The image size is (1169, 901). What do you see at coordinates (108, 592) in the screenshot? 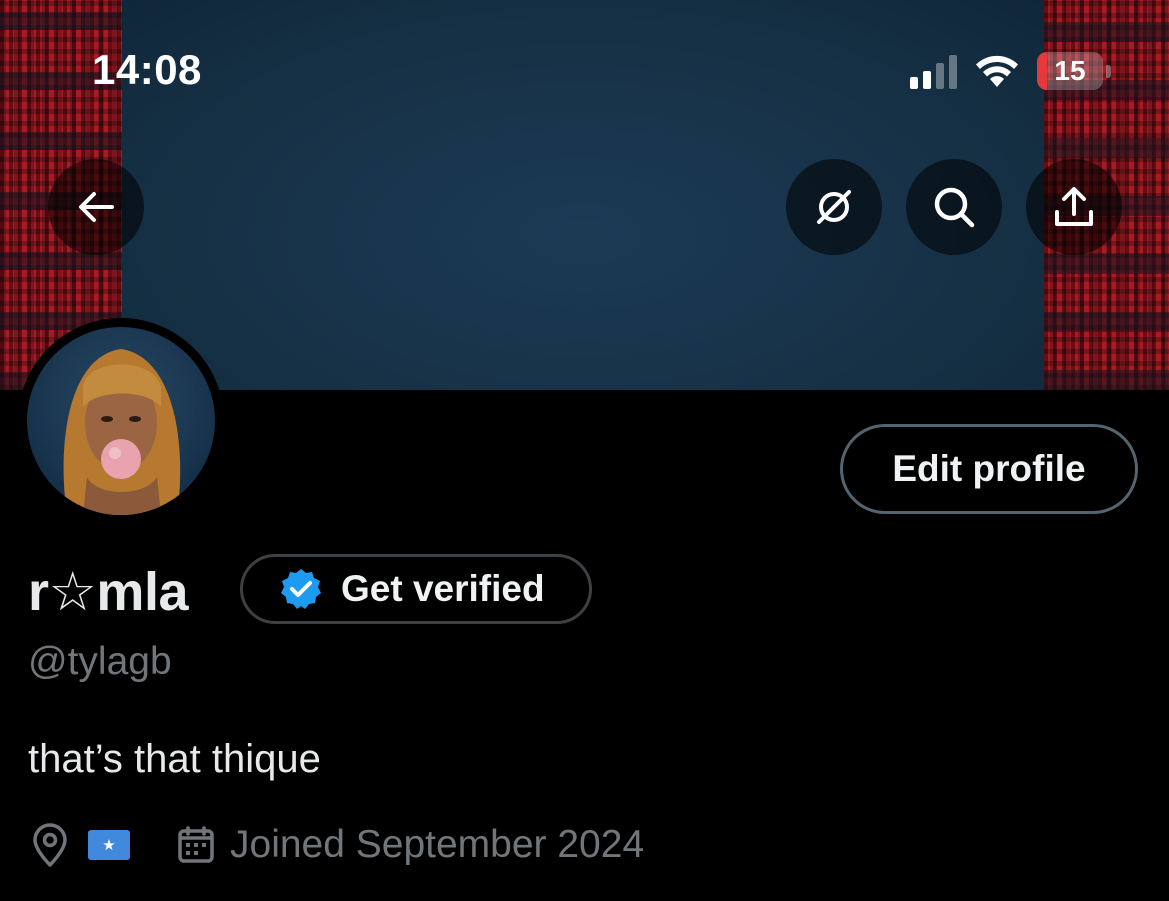
I see `display-name: r☆mla` at bounding box center [108, 592].